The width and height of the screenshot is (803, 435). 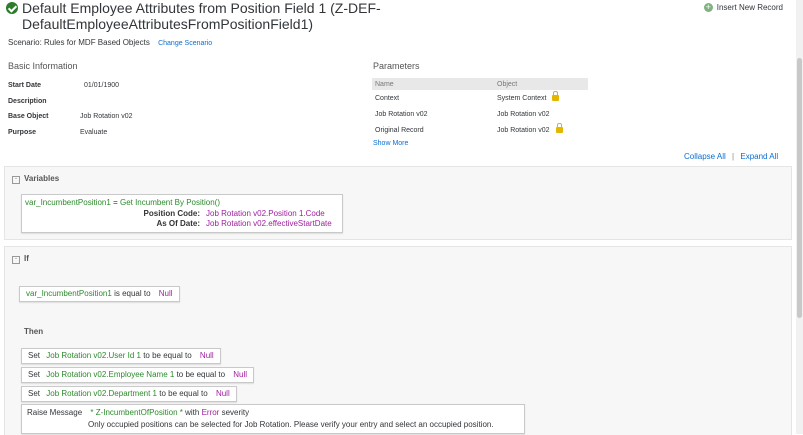 What do you see at coordinates (269, 223) in the screenshot?
I see `as-of-date-value: Job Rotation v02.effectiveStartDate` at bounding box center [269, 223].